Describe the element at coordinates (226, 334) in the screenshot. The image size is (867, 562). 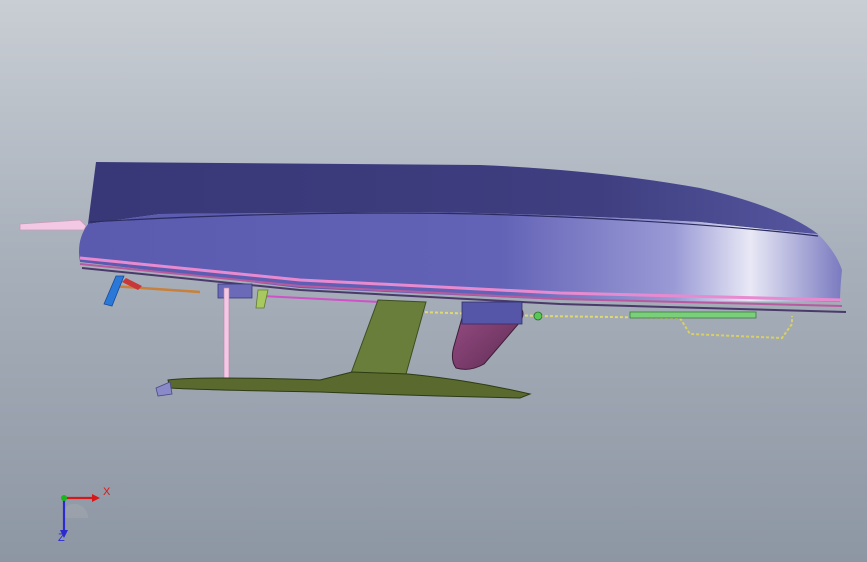
I see `vertical-strut` at that location.